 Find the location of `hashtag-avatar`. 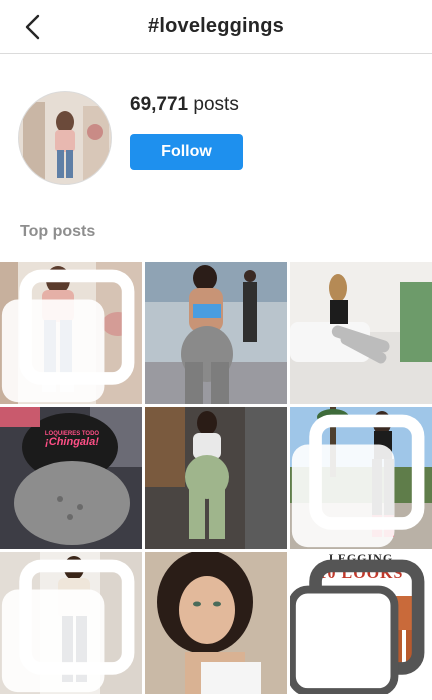

hashtag-avatar is located at coordinates (65, 138).